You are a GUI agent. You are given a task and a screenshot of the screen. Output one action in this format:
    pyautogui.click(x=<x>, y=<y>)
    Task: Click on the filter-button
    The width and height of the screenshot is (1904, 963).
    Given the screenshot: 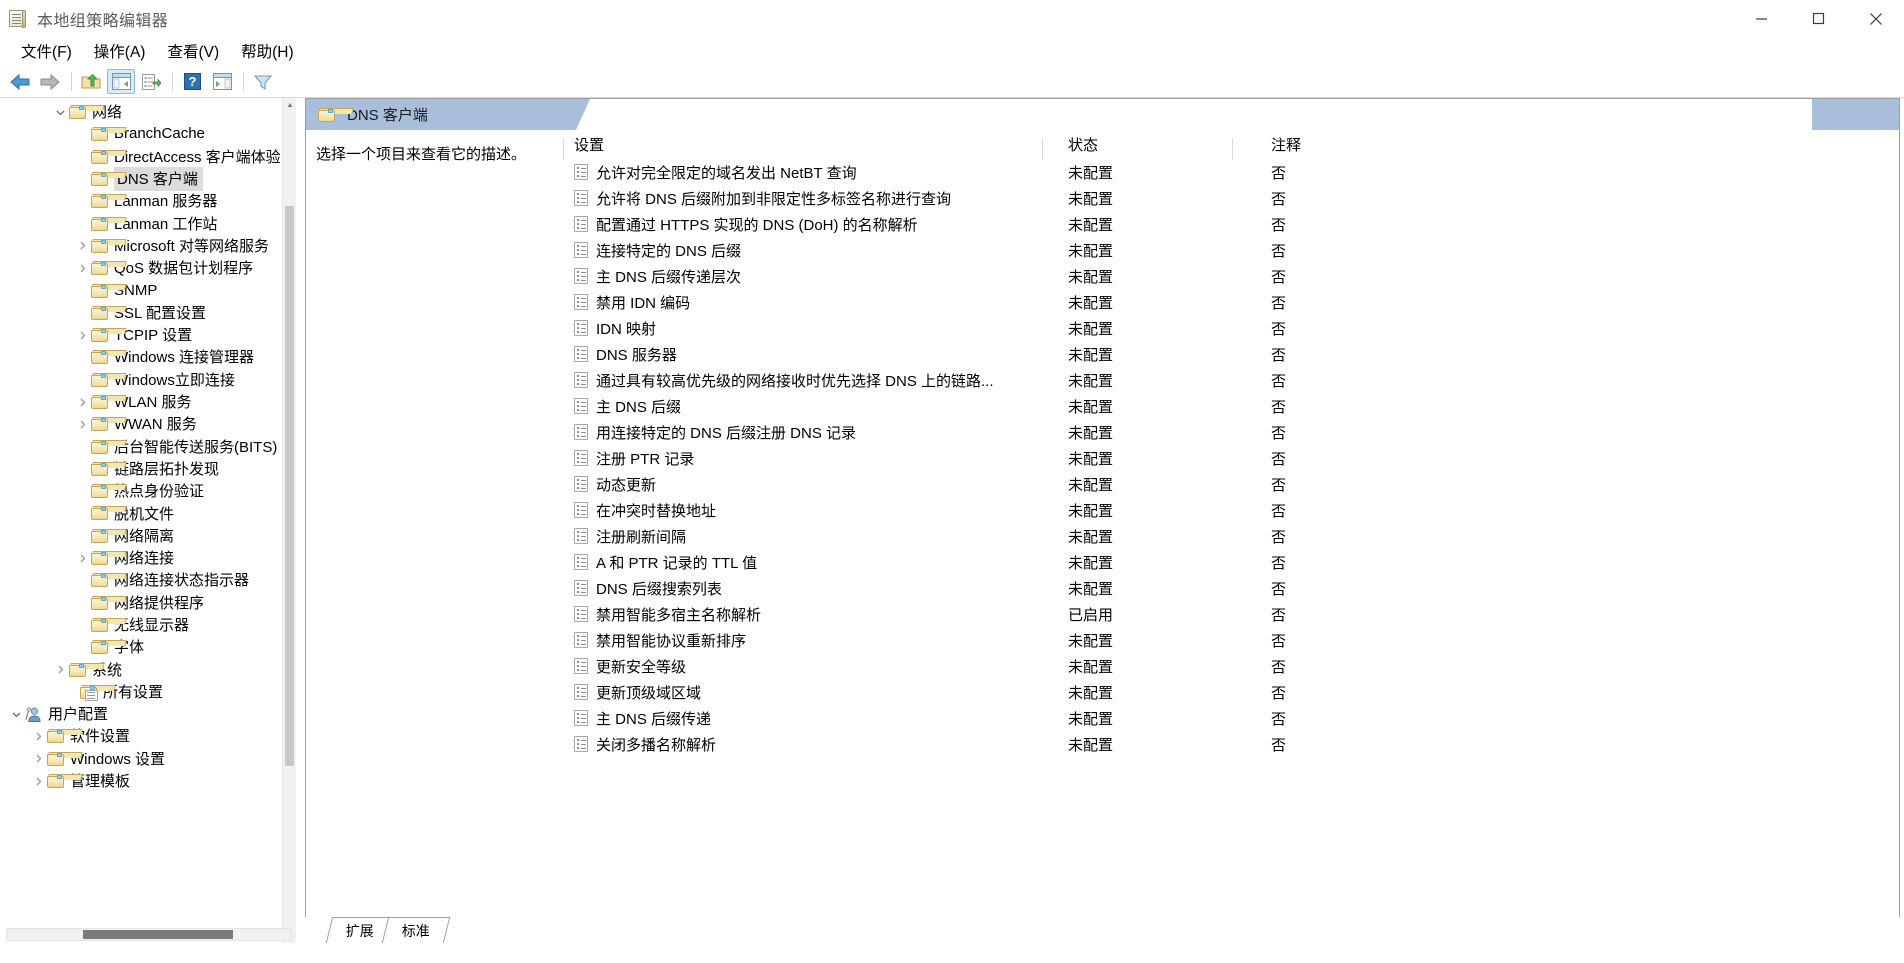 What is the action you would take?
    pyautogui.click(x=263, y=81)
    